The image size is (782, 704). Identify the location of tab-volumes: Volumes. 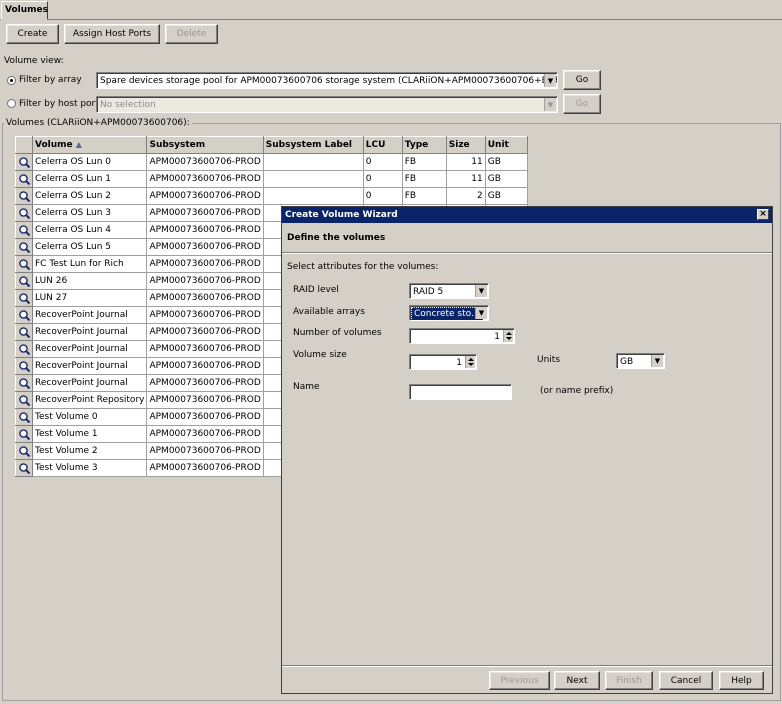
(24, 10).